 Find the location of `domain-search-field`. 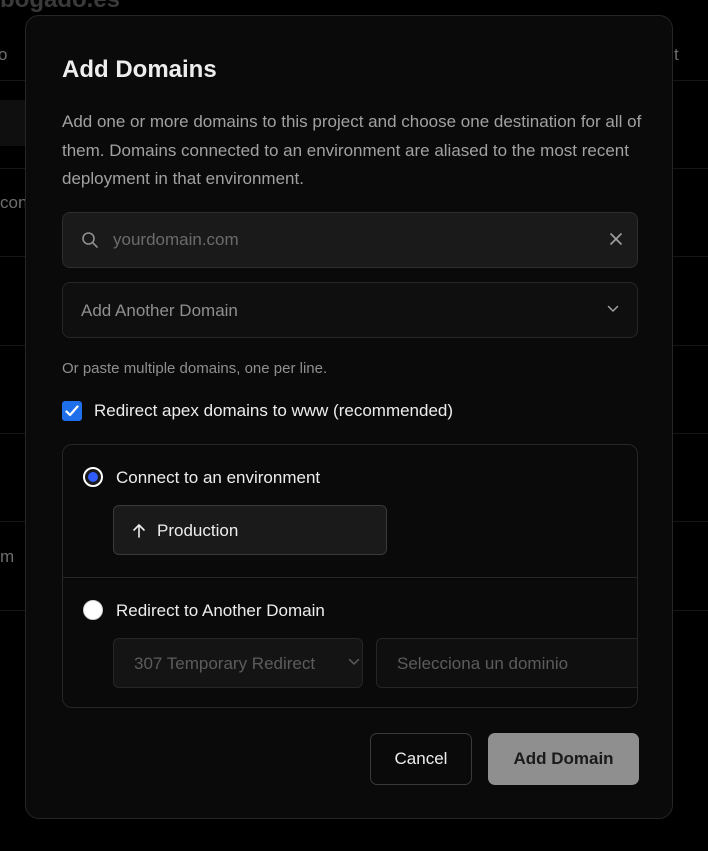

domain-search-field is located at coordinates (350, 240).